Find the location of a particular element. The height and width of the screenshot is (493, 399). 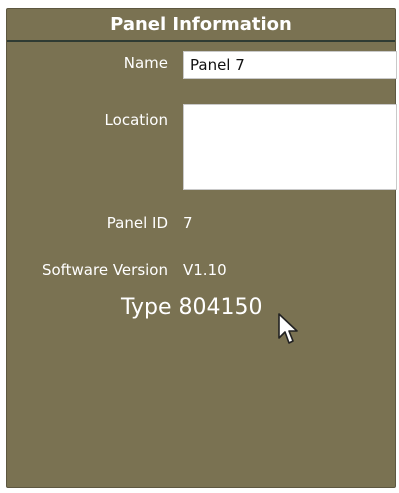

software-version-label: Software Version is located at coordinates (104, 270).